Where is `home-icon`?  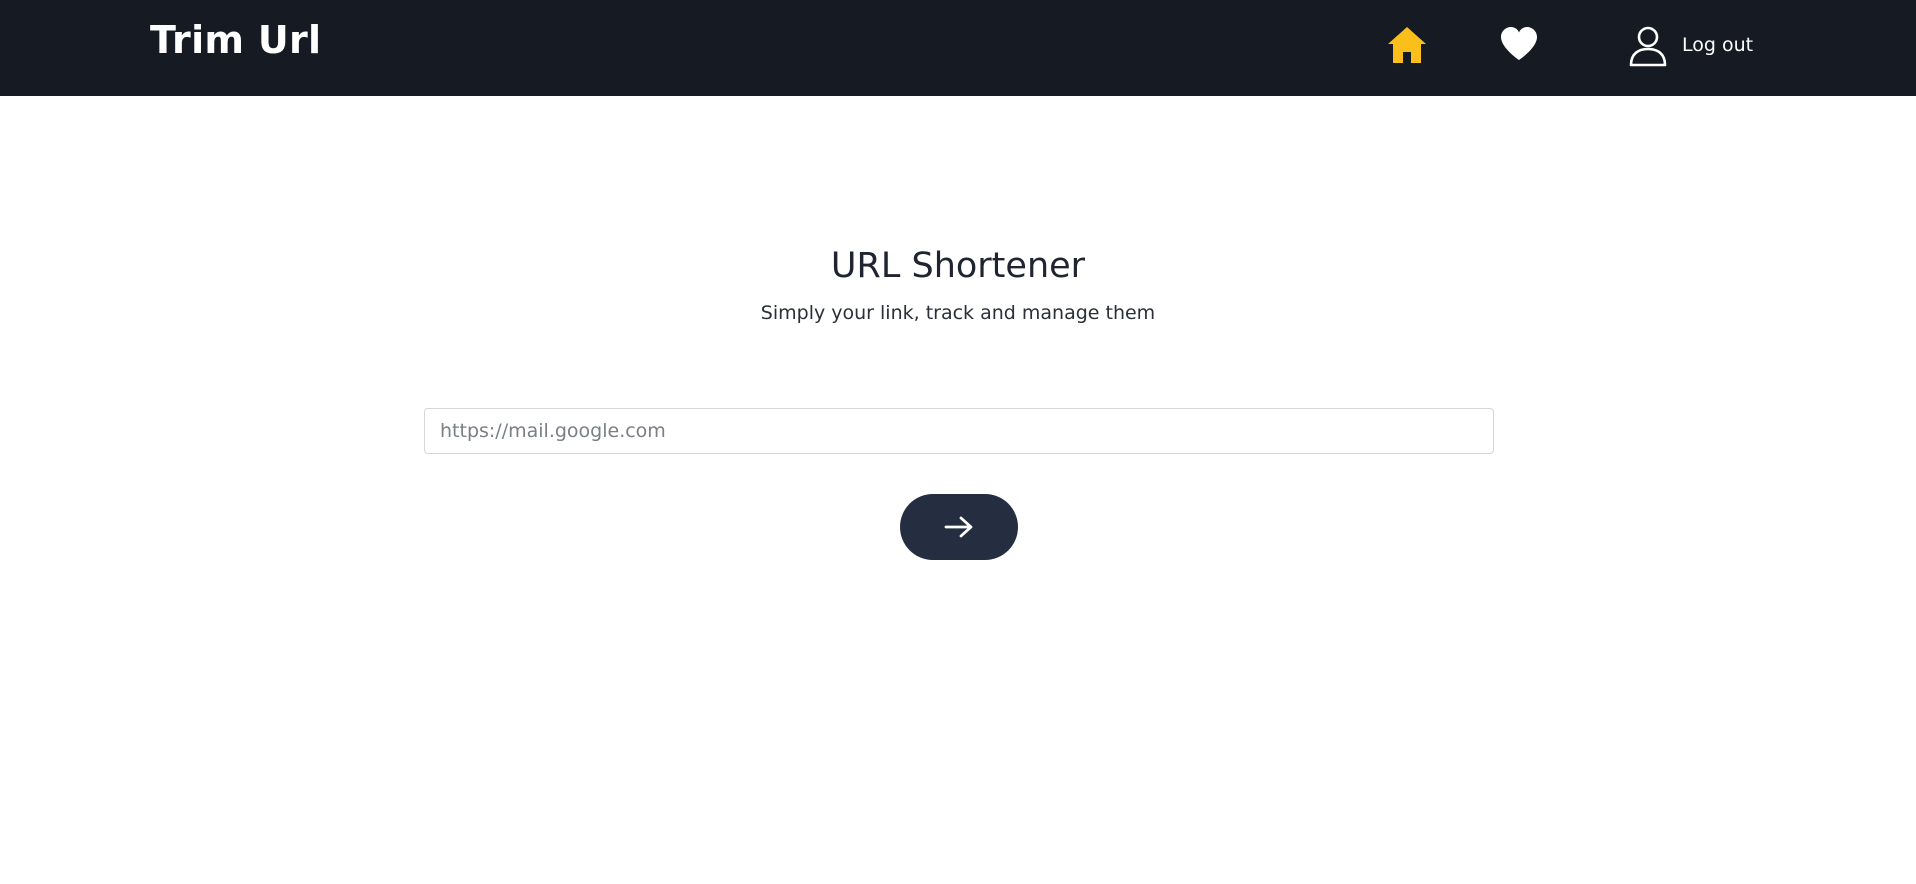 home-icon is located at coordinates (1407, 45).